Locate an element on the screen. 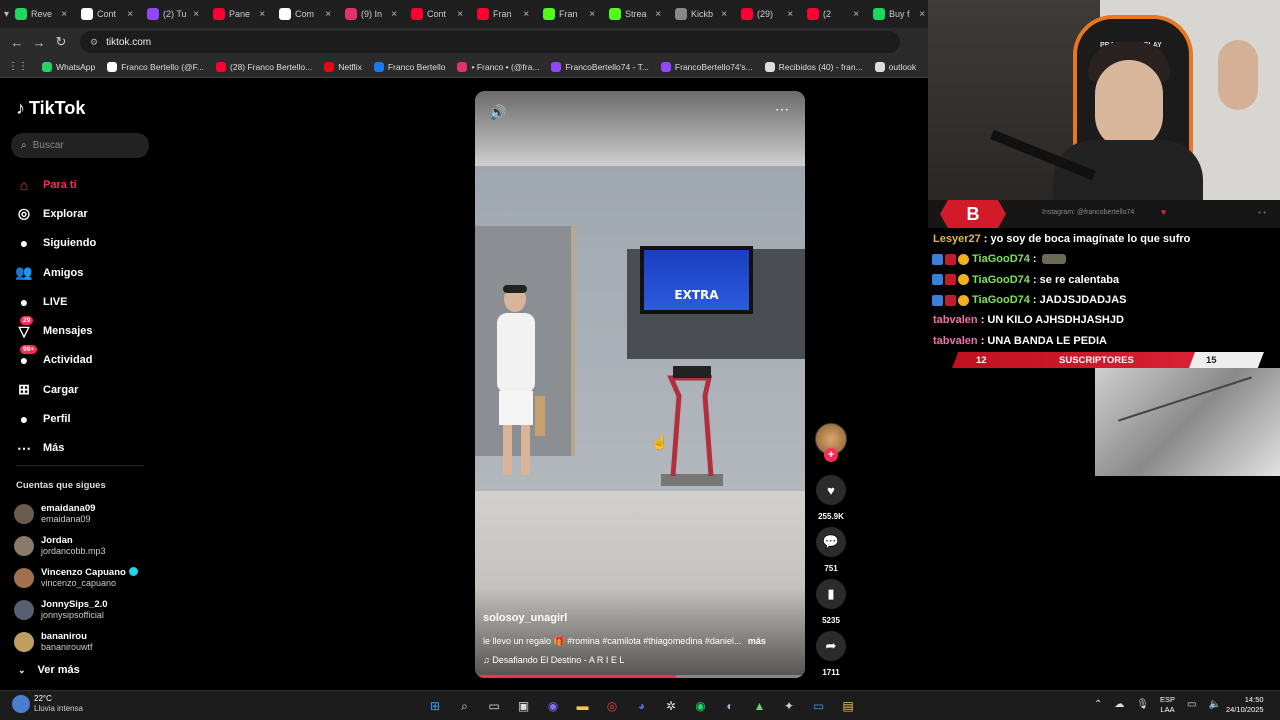 The width and height of the screenshot is (1280, 720). game-icon: ▲ is located at coordinates (760, 706).